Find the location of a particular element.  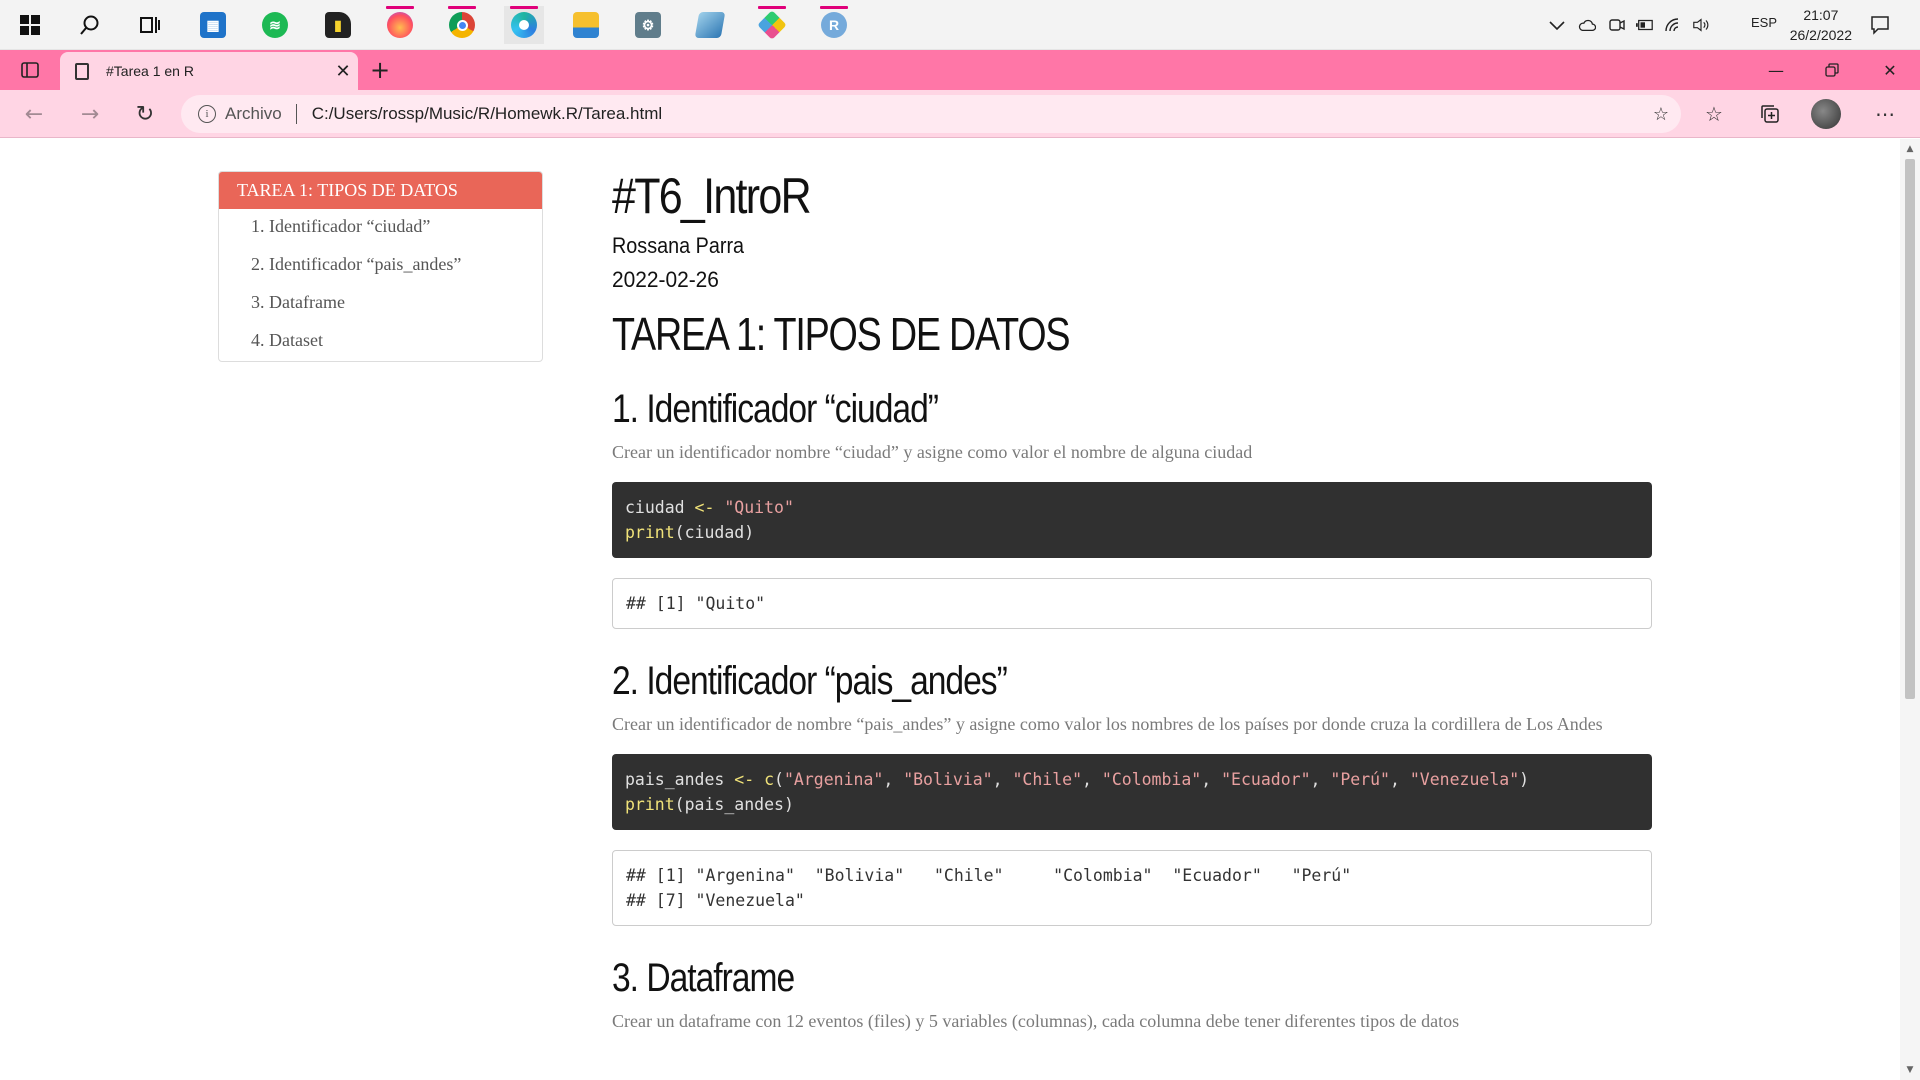

battery-icon is located at coordinates (1645, 25).